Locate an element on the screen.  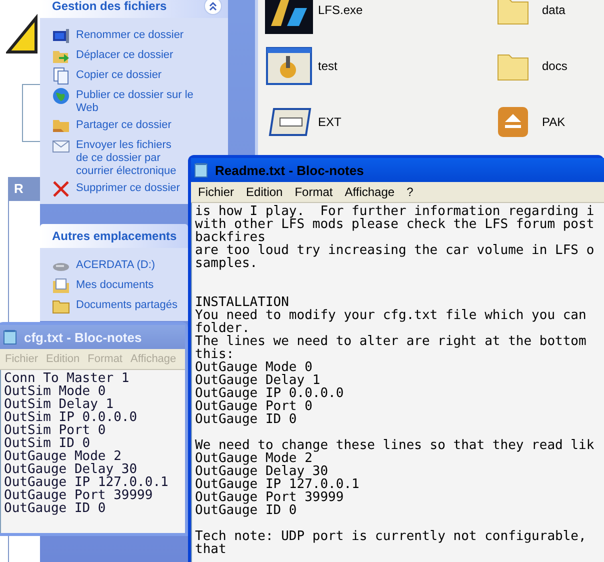
text-paragraph: is how I play. For further information regarding i with other LFS mods please check the LFS forum post backfires are too loud try increasing the car volume in LFS o samples. is located at coordinates (395, 237).